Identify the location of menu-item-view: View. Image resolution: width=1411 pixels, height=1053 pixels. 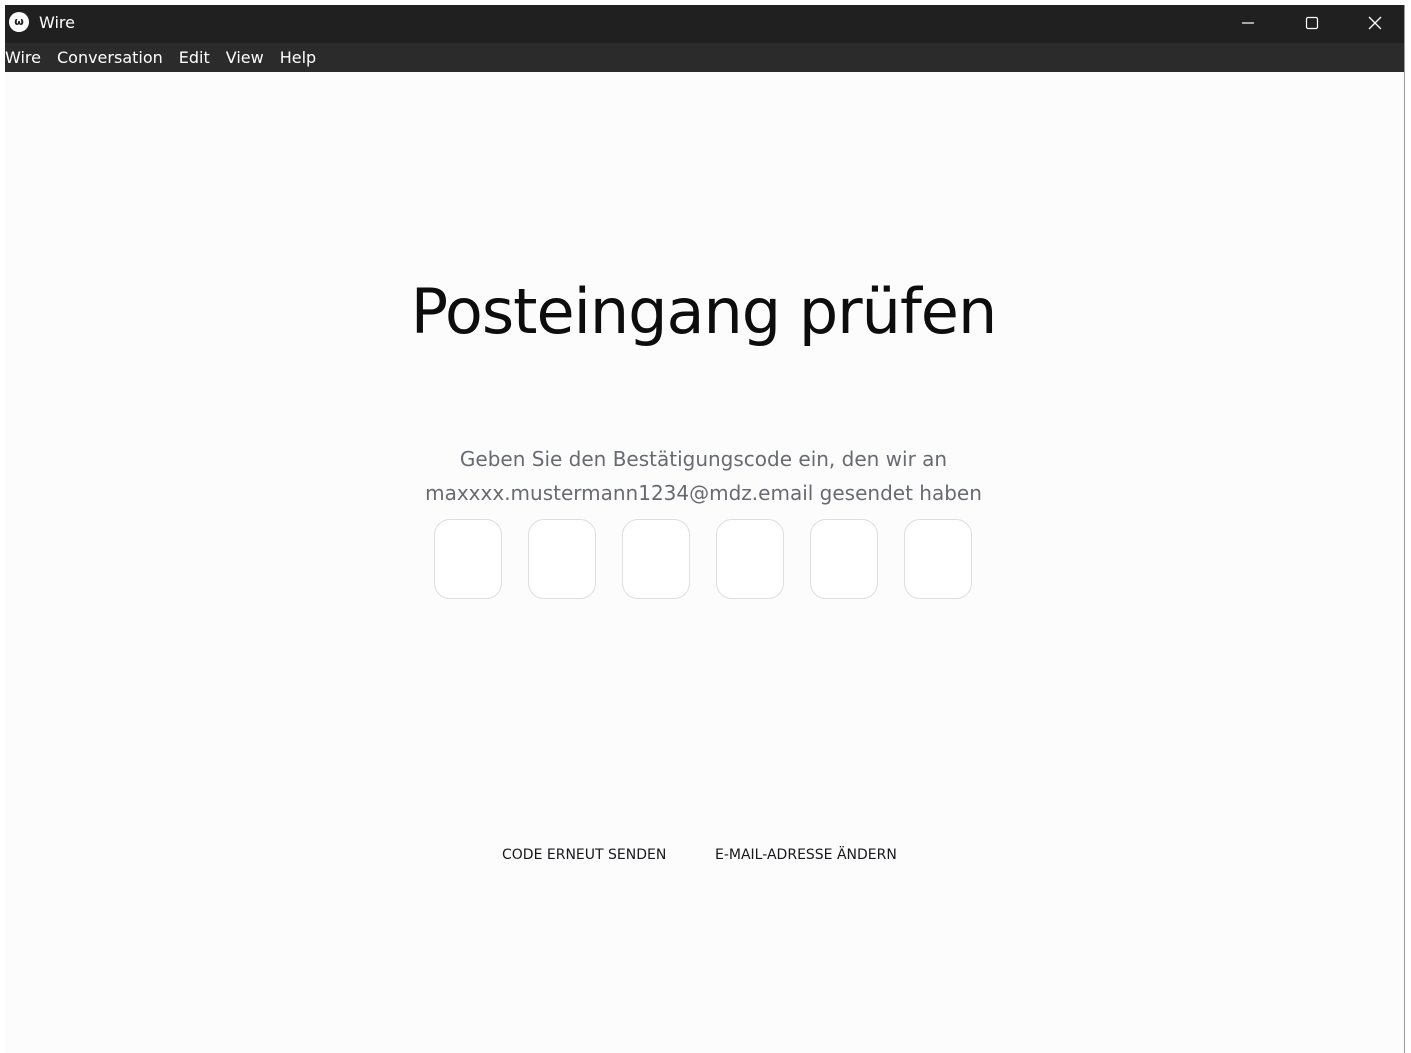
(245, 57).